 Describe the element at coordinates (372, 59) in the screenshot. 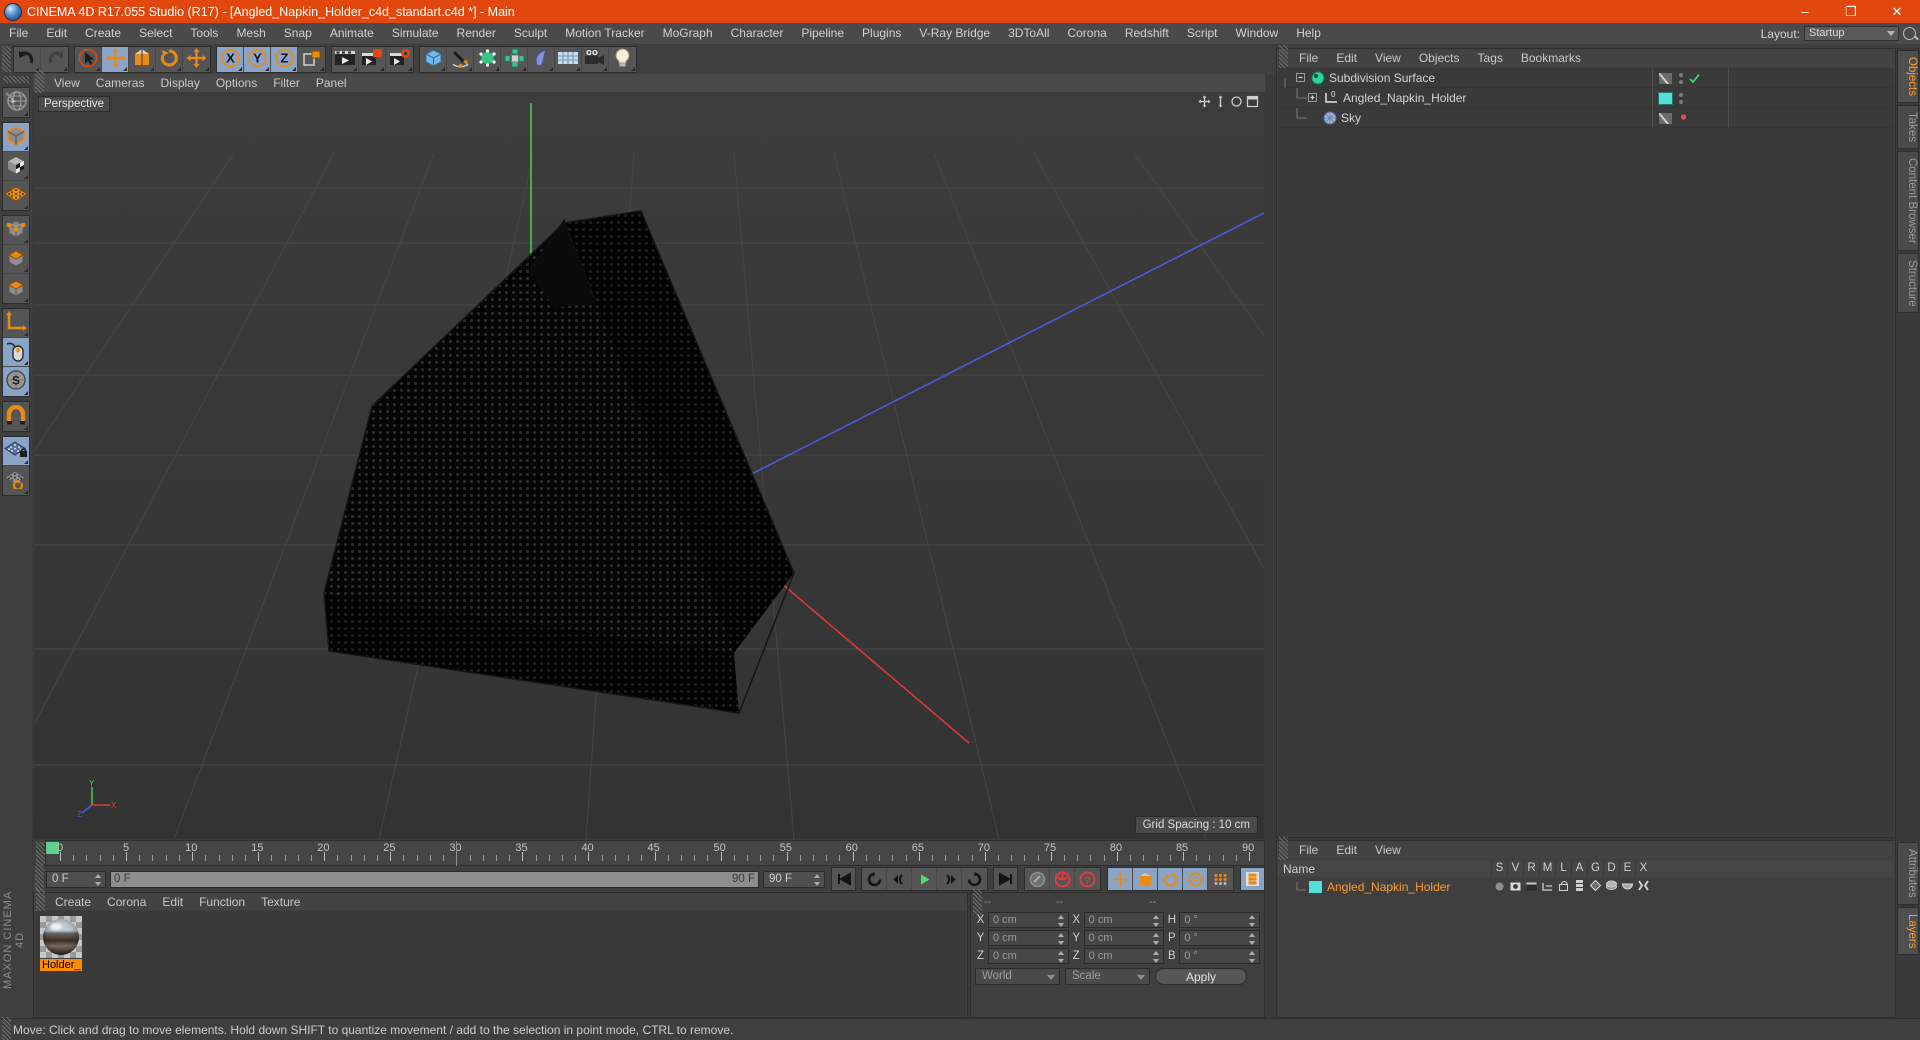

I see `render-picture-viewer-button` at that location.